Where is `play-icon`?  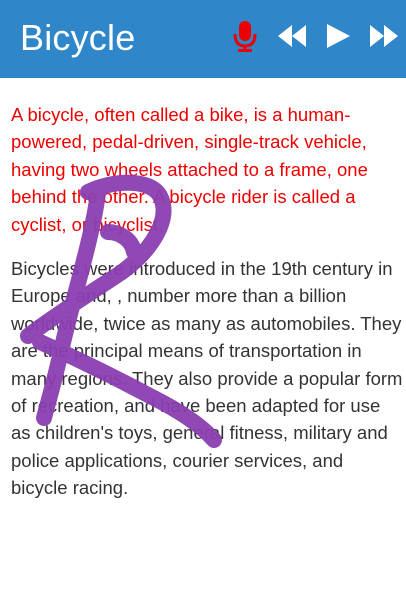 play-icon is located at coordinates (338, 36).